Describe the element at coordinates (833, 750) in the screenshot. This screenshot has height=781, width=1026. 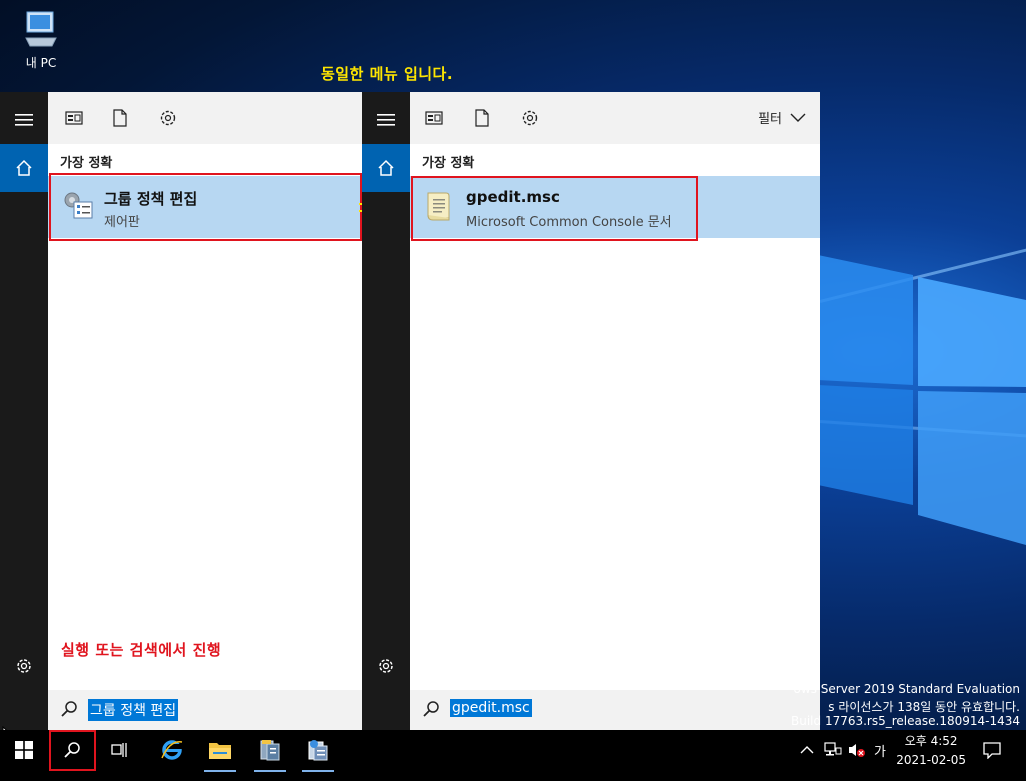
I see `network-icon` at that location.